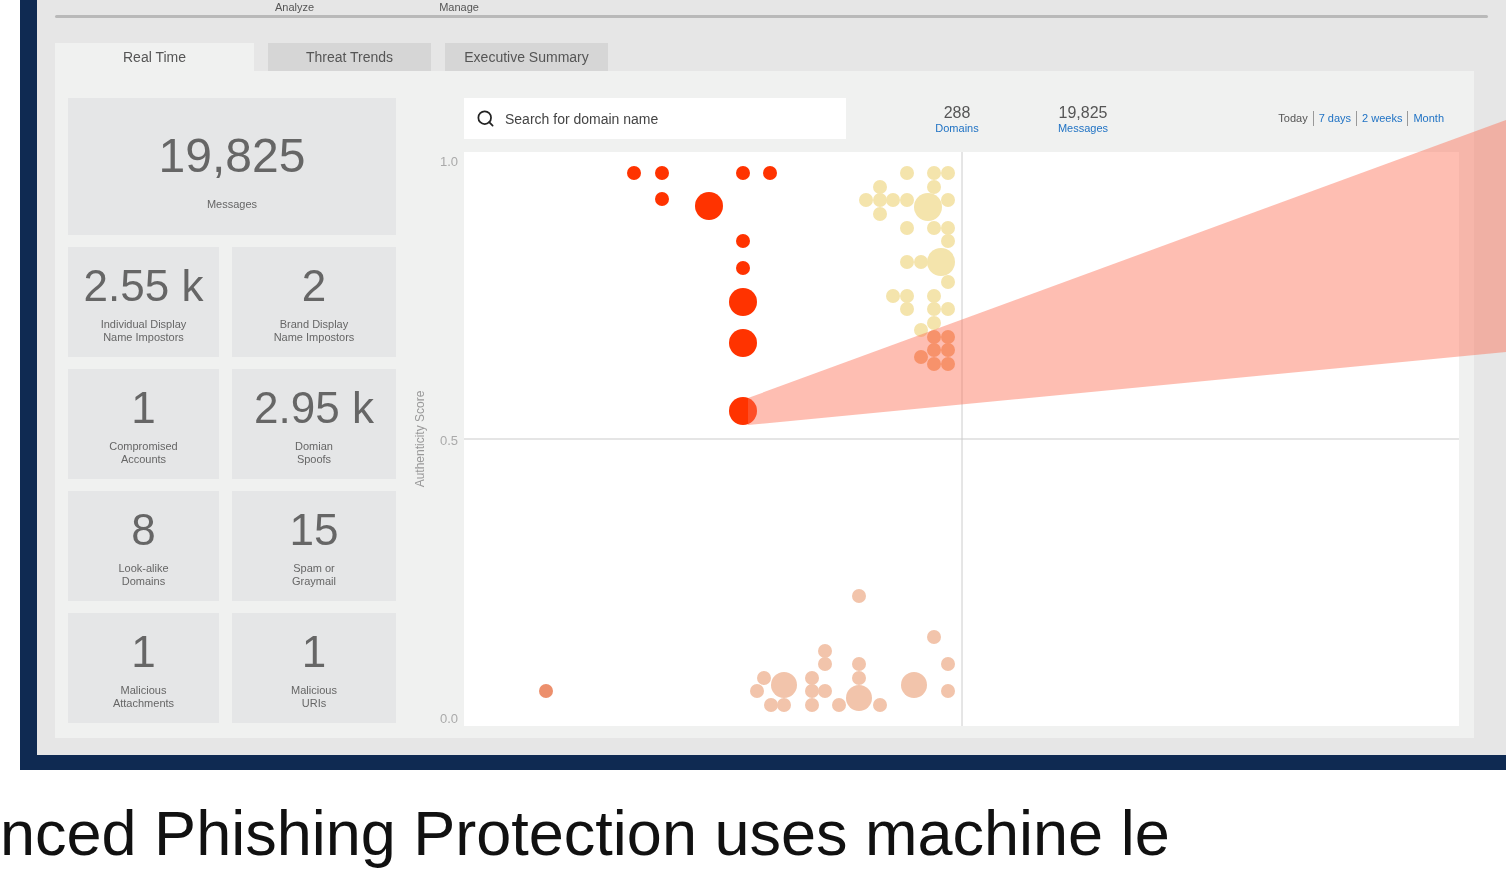 This screenshot has height=873, width=1506. I want to click on stat-link: Domains, so click(957, 127).